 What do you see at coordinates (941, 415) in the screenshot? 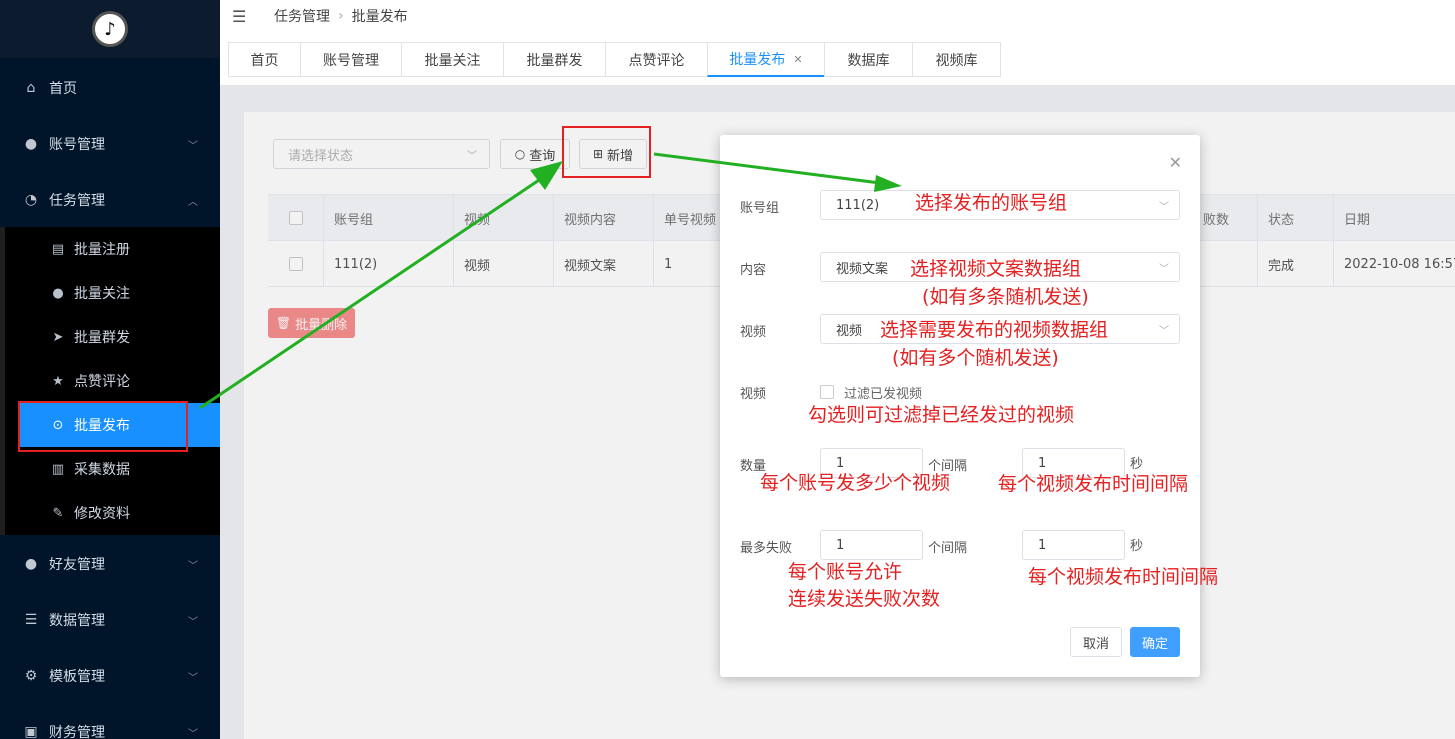
I see `annotation-filter: 勾选则可过滤掉已经发过的视频` at bounding box center [941, 415].